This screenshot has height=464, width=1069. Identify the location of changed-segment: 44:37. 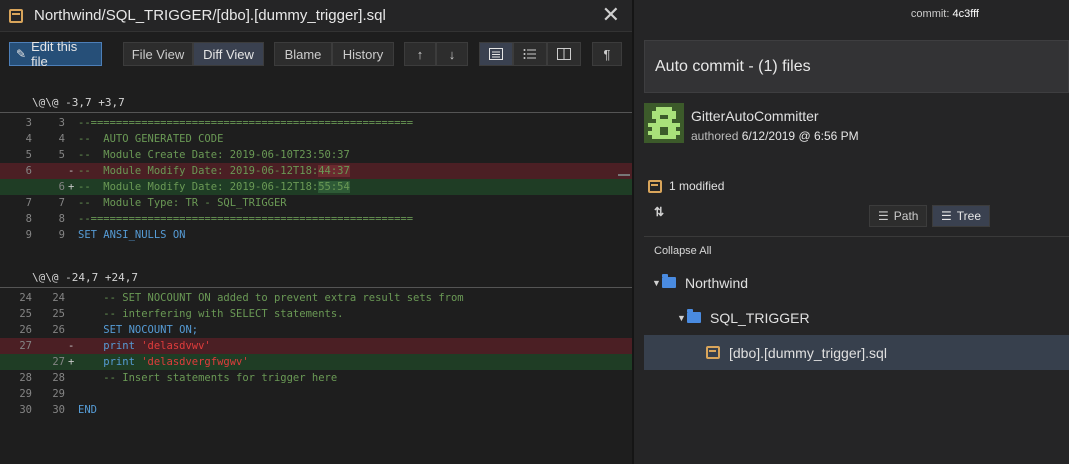
(334, 171).